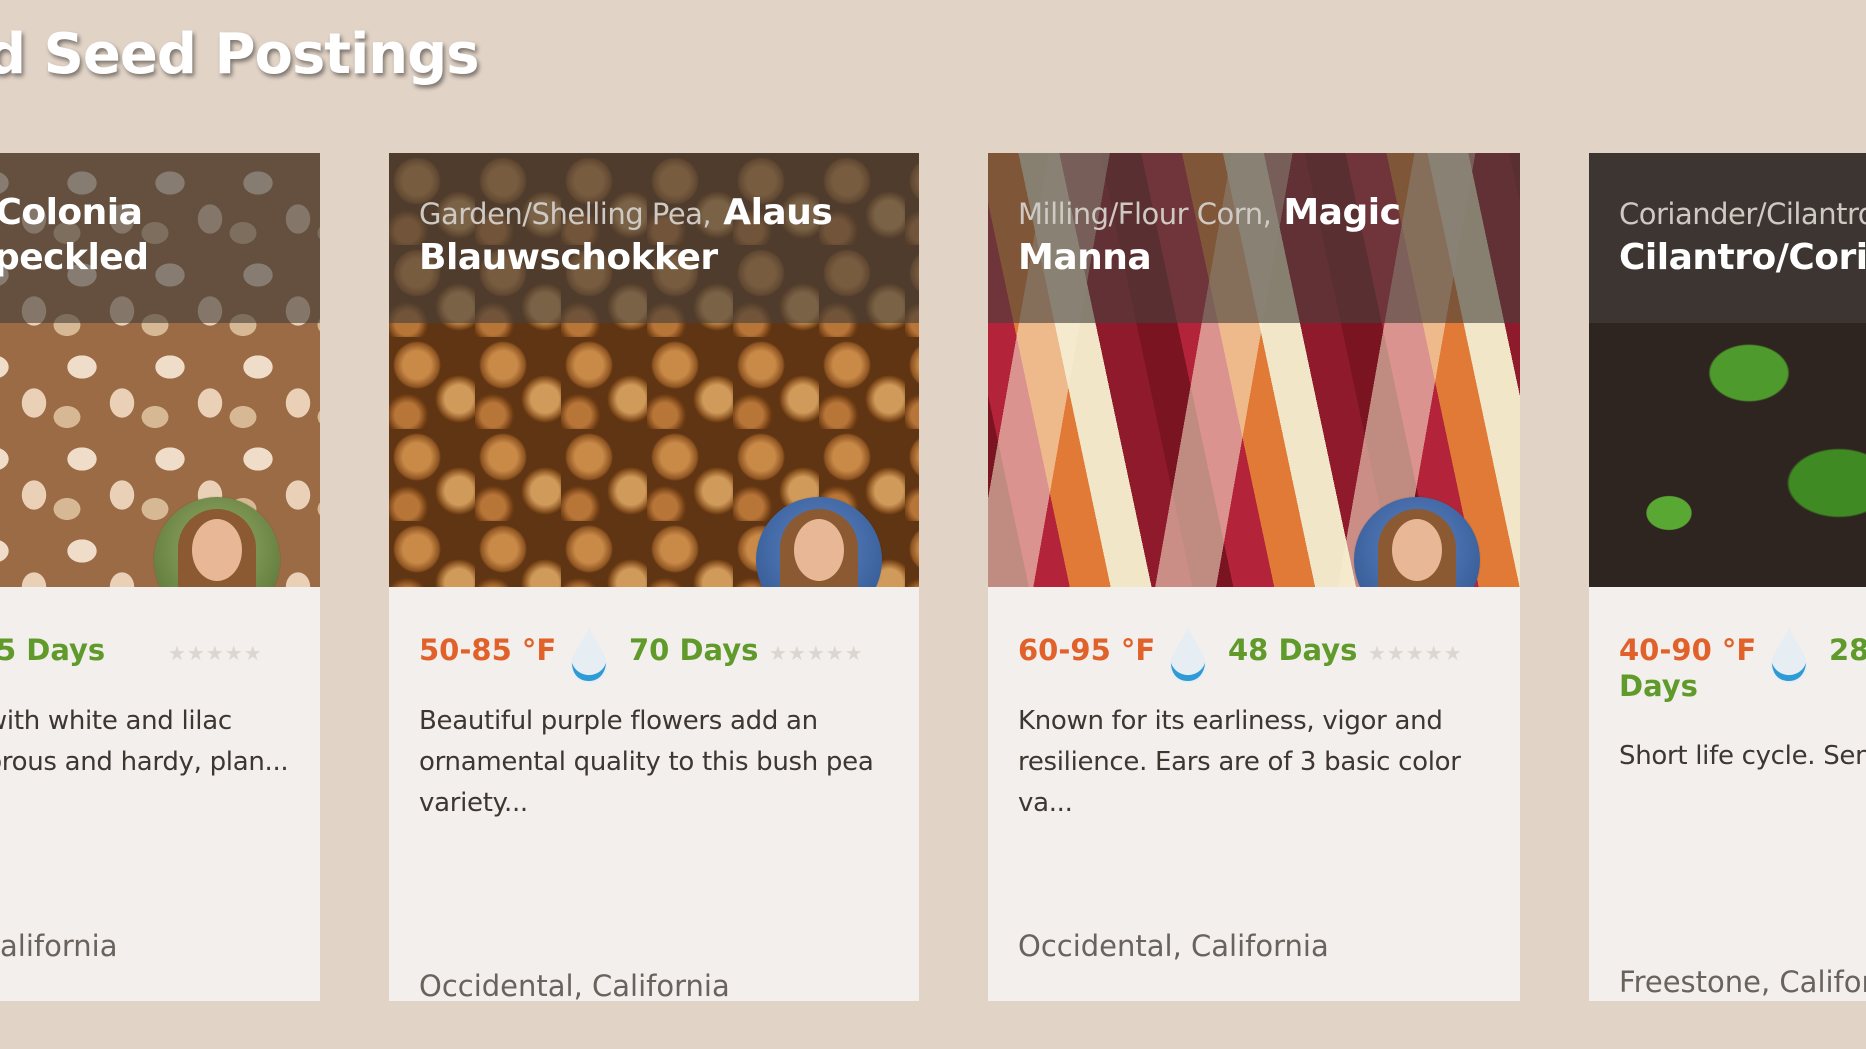 This screenshot has width=1866, height=1049. What do you see at coordinates (1742, 756) in the screenshot?
I see `card-description: Short life cycle. Sensi cold.` at bounding box center [1742, 756].